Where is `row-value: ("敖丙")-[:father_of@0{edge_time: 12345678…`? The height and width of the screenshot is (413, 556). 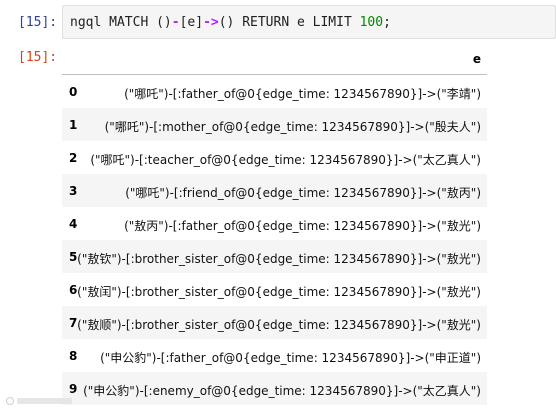
row-value: ("敖丙")-[:father_of@0{edge_time: 12345678… is located at coordinates (302, 226).